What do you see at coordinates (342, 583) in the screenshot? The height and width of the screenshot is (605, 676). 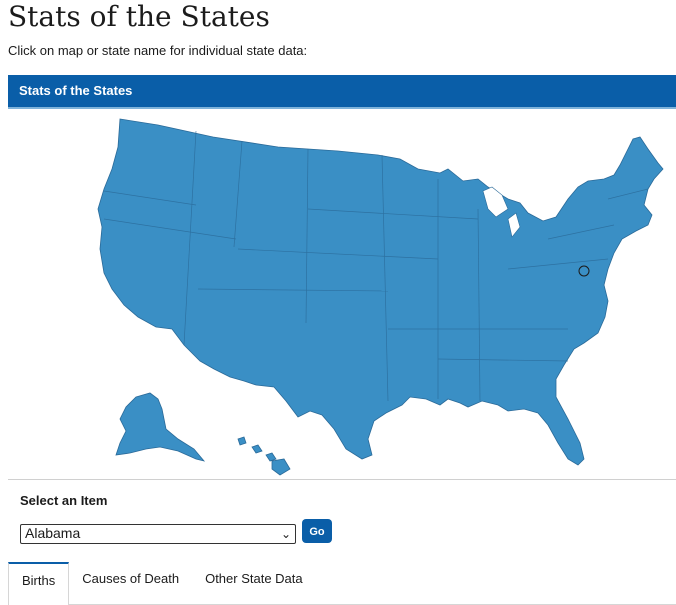 I see `tabs: Births Causes of Death Other State Data` at bounding box center [342, 583].